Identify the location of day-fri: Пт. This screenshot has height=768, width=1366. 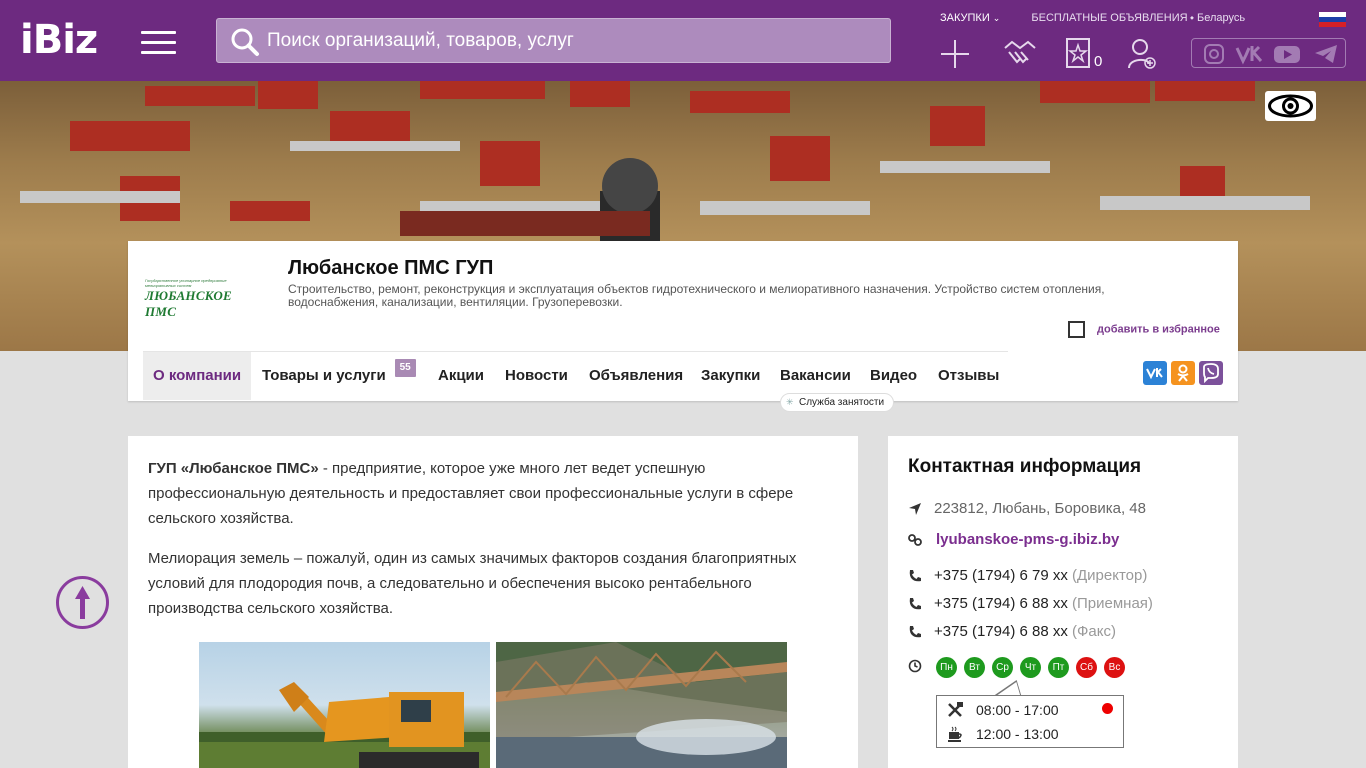
(1058, 667).